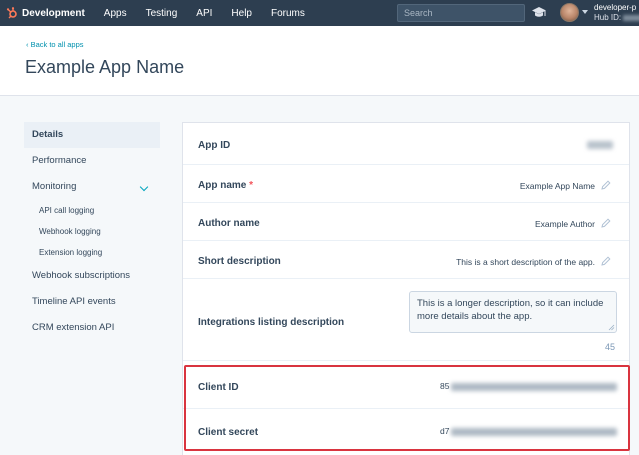 The width and height of the screenshot is (639, 455). I want to click on client-id-value-prefix: 85, so click(445, 386).